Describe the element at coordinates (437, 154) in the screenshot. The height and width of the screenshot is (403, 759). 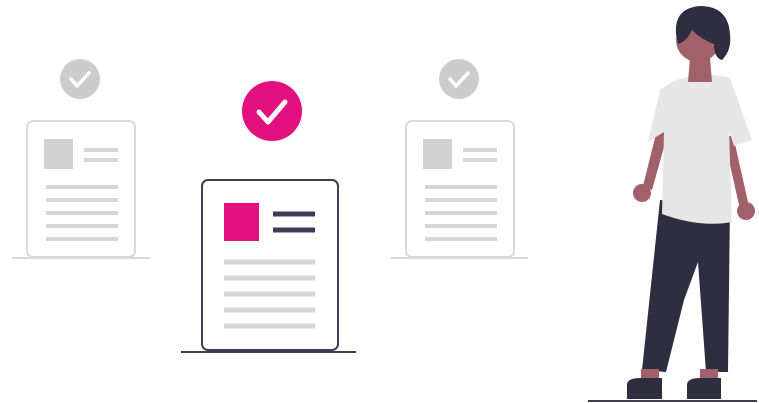
I see `document-thumbnail-right` at that location.